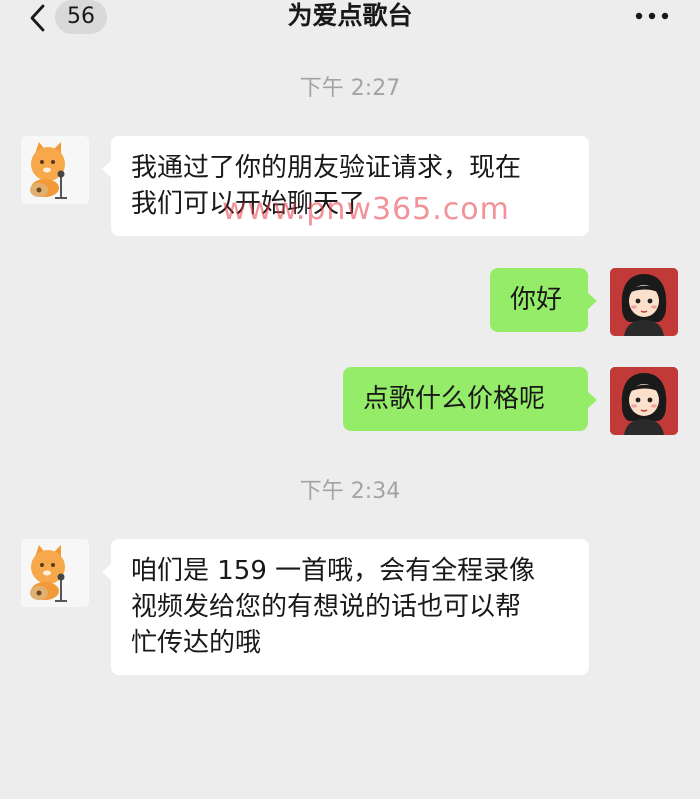  Describe the element at coordinates (652, 16) in the screenshot. I see `more-dots-icon` at that location.